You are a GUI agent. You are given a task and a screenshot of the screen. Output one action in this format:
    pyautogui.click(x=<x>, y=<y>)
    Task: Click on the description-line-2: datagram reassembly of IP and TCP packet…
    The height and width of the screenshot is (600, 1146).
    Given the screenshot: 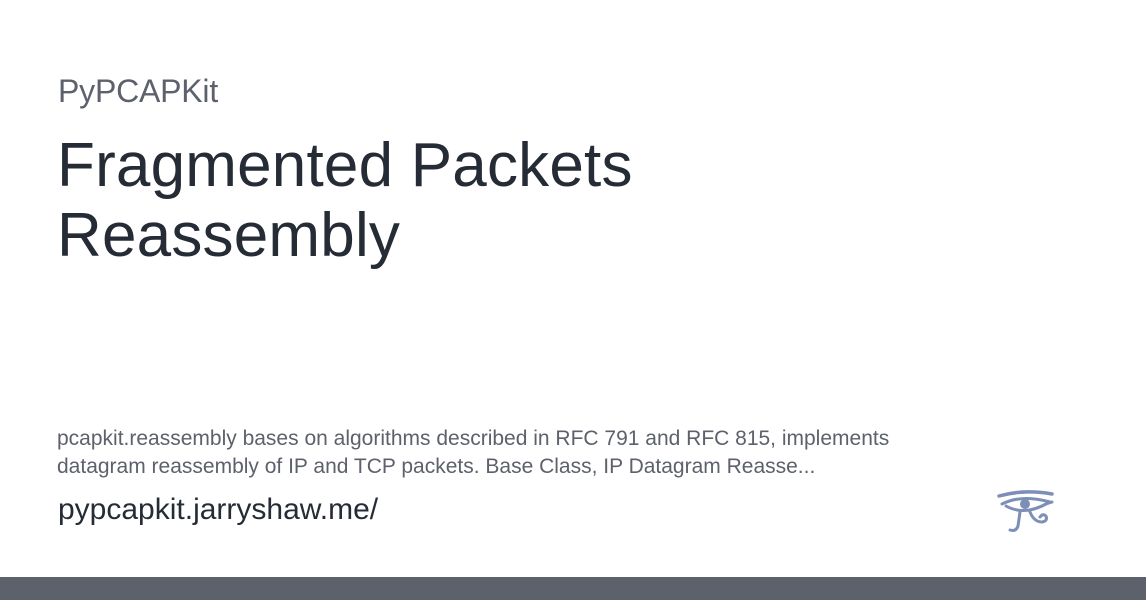 What is the action you would take?
    pyautogui.click(x=436, y=466)
    